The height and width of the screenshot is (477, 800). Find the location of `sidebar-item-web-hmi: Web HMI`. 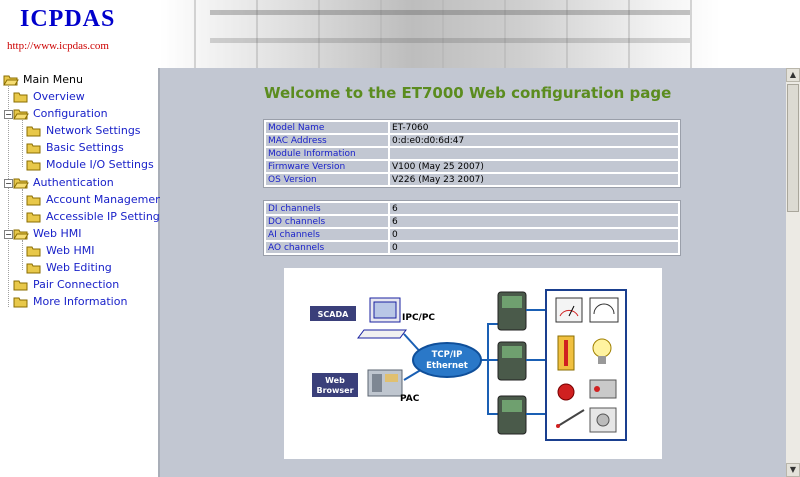

sidebar-item-web-hmi: Web HMI is located at coordinates (60, 250).